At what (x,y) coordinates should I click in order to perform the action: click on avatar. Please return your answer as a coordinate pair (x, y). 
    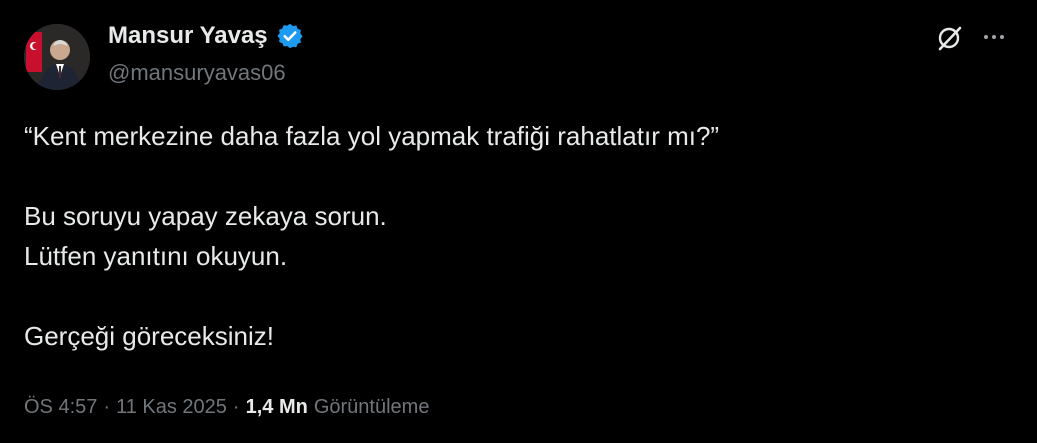
    Looking at the image, I should click on (57, 57).